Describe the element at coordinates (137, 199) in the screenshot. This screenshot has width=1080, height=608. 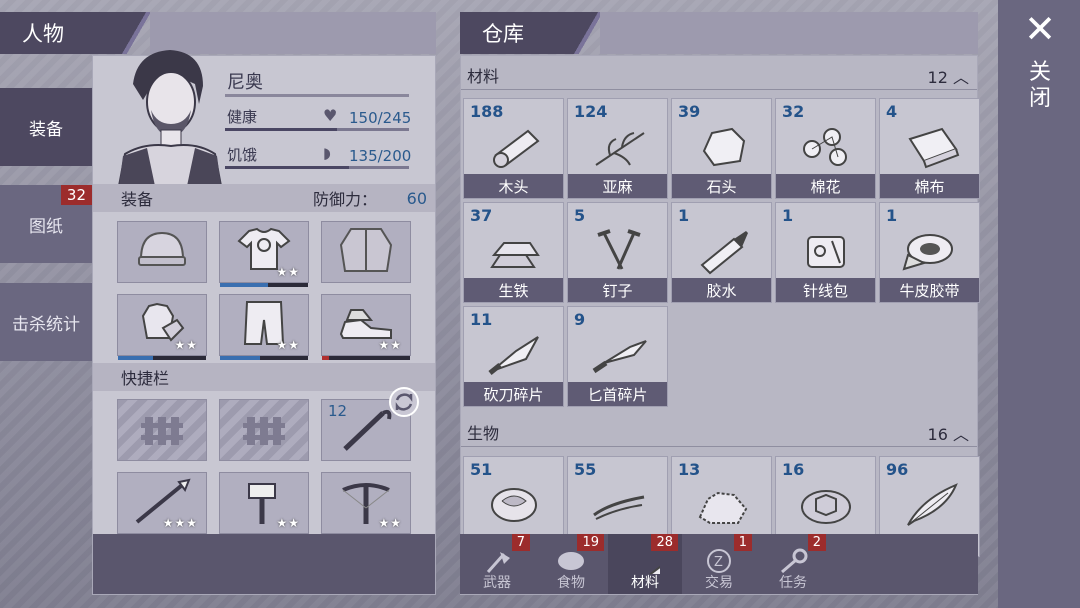
I see `equipment-label: 装备` at that location.